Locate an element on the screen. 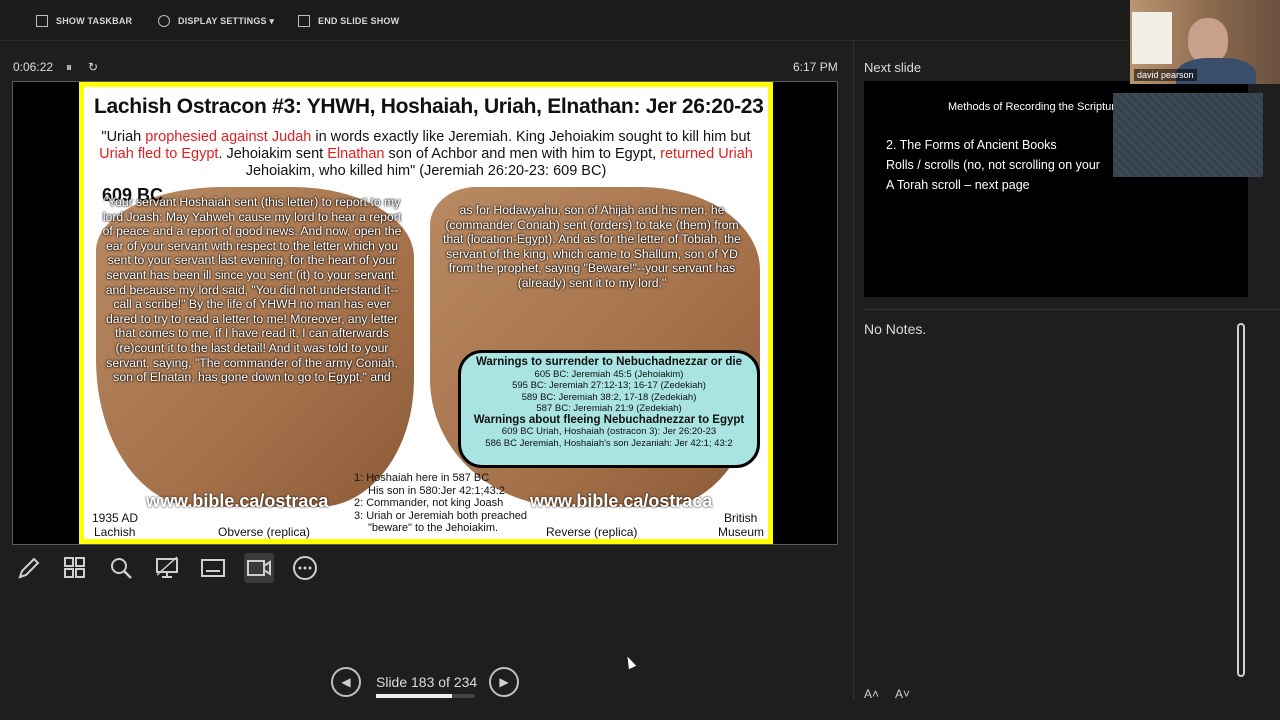 The height and width of the screenshot is (720, 1280). taskbar-icon is located at coordinates (42, 21).